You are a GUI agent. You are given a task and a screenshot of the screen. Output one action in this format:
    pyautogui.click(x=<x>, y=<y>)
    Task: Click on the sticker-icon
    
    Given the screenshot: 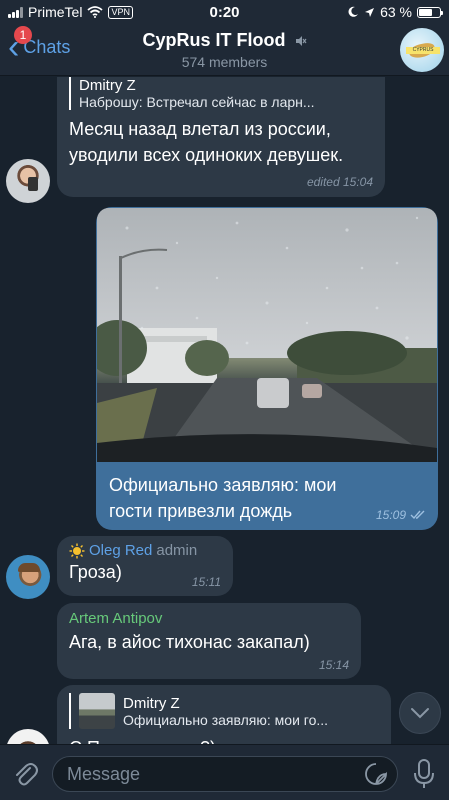 What is the action you would take?
    pyautogui.click(x=376, y=774)
    